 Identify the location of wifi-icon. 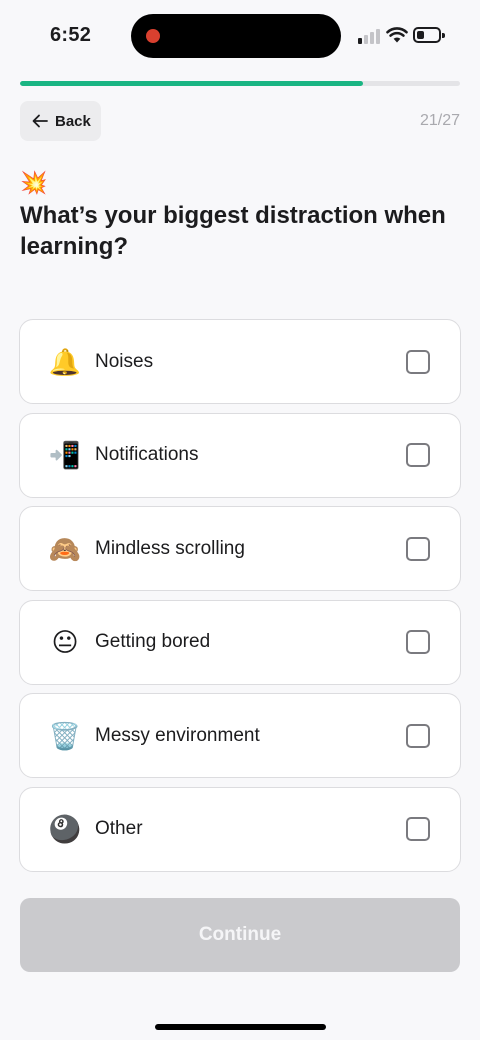
(397, 35).